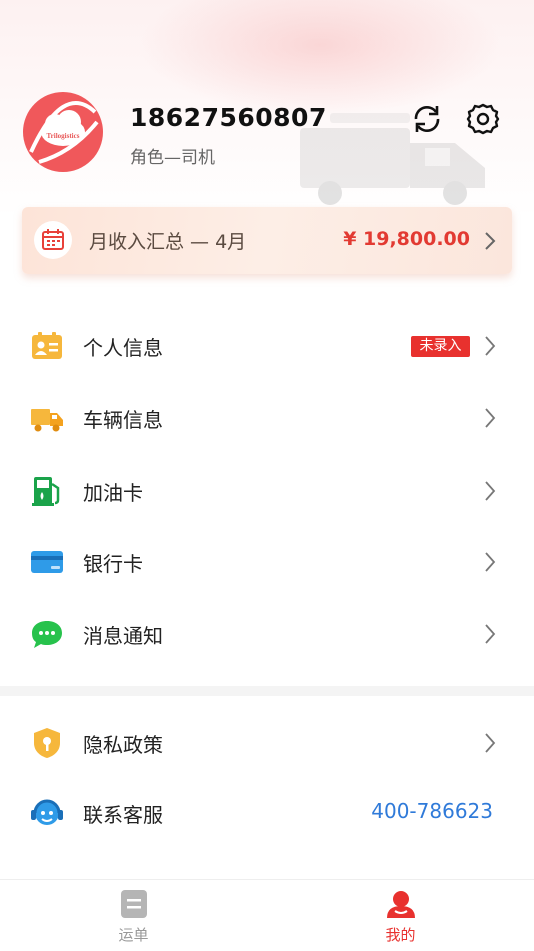  What do you see at coordinates (123, 420) in the screenshot?
I see `menu-item-label: 车辆信息` at bounding box center [123, 420].